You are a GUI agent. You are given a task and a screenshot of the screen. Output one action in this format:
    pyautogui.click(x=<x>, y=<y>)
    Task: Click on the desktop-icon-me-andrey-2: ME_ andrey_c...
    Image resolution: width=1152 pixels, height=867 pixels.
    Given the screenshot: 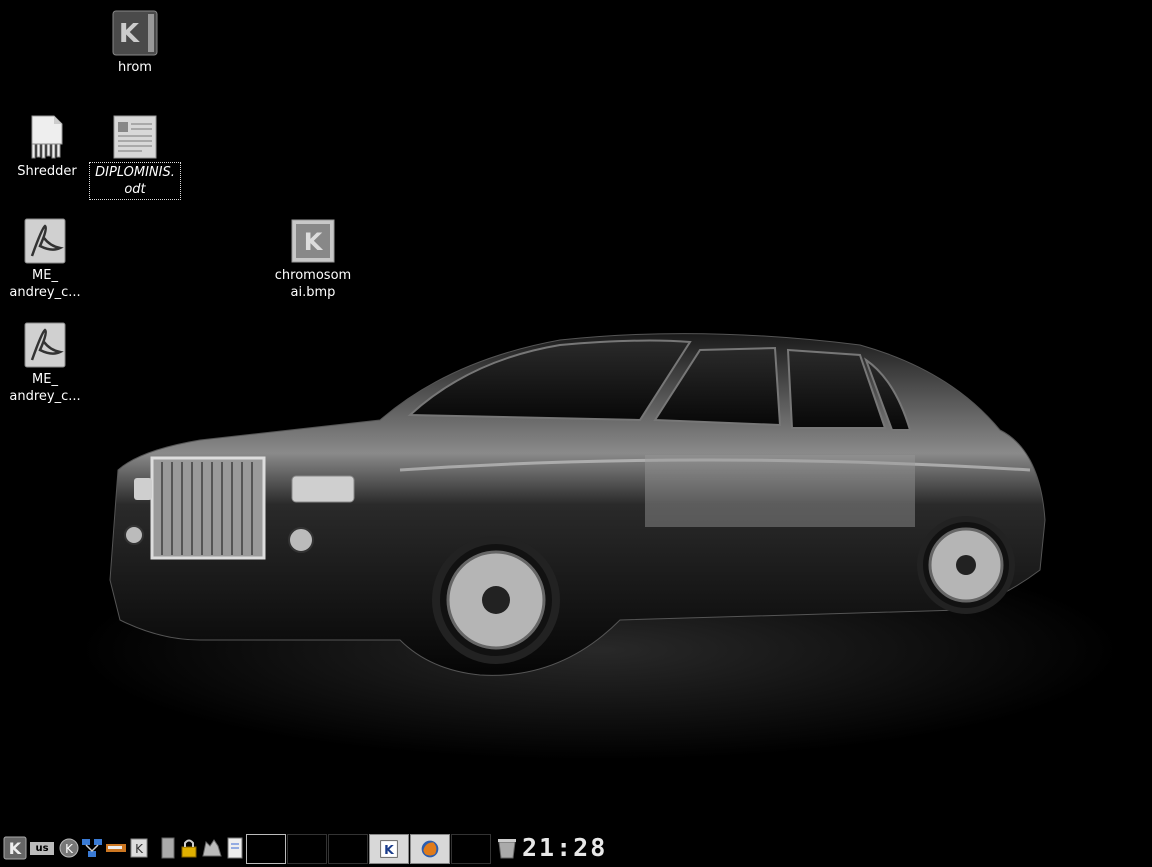 What is the action you would take?
    pyautogui.click(x=45, y=364)
    